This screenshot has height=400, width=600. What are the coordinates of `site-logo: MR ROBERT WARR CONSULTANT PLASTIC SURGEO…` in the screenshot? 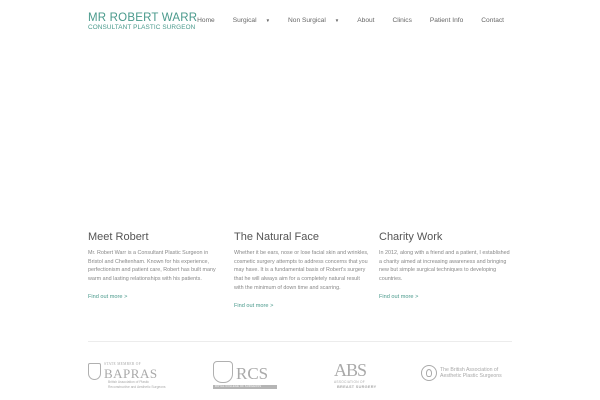 It's located at (142, 22).